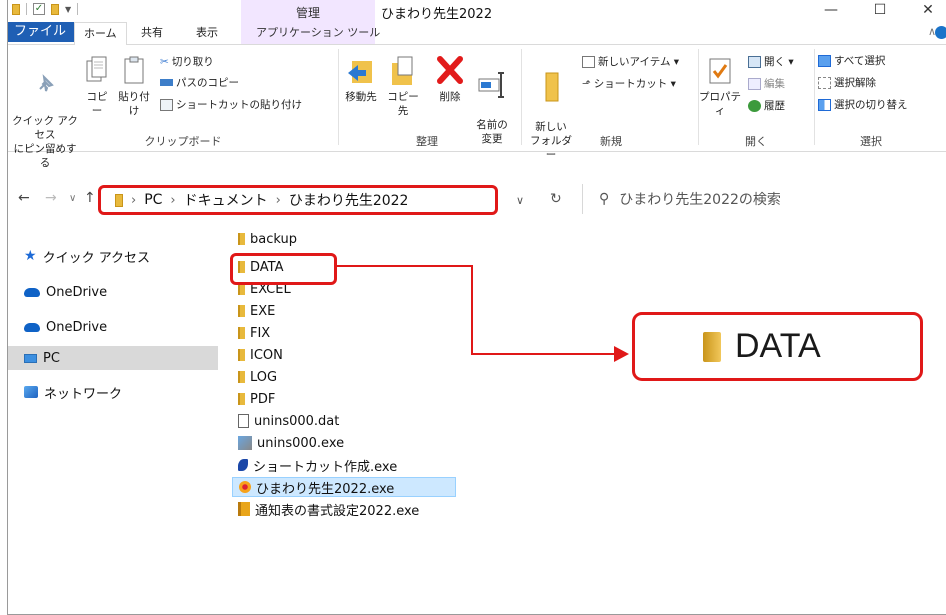 The width and height of the screenshot is (946, 615). I want to click on select-all-button: すべて選択, so click(851, 60).